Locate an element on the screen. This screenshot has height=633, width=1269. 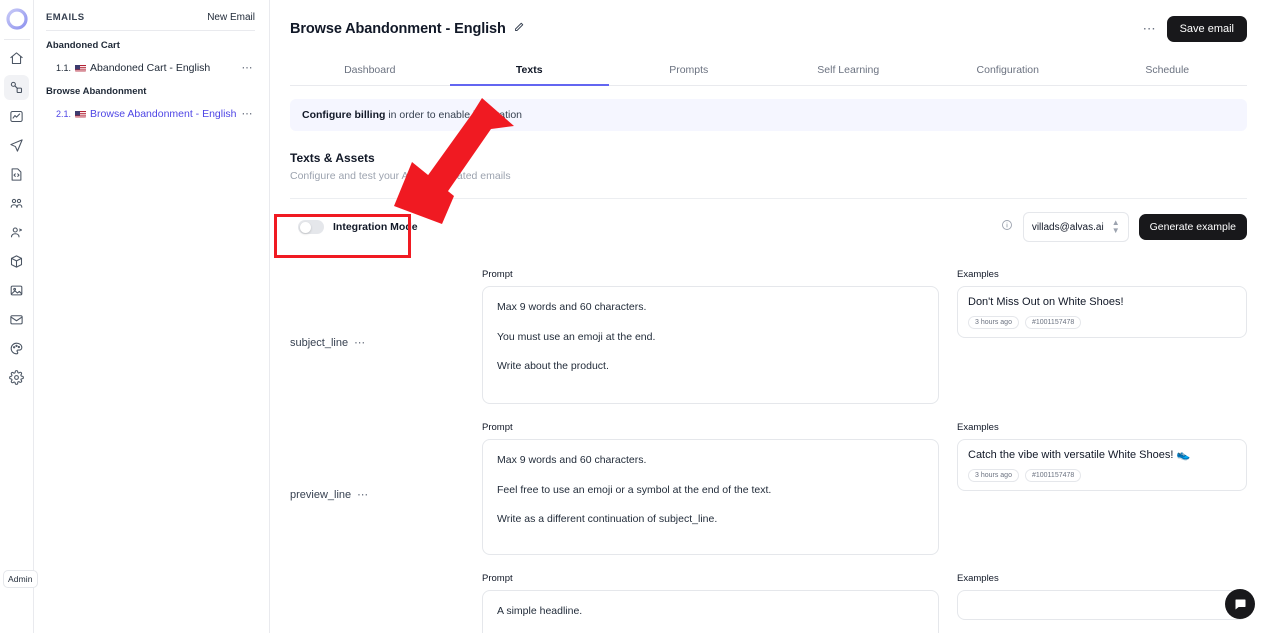
tab-schedule: Schedule is located at coordinates (1168, 69).